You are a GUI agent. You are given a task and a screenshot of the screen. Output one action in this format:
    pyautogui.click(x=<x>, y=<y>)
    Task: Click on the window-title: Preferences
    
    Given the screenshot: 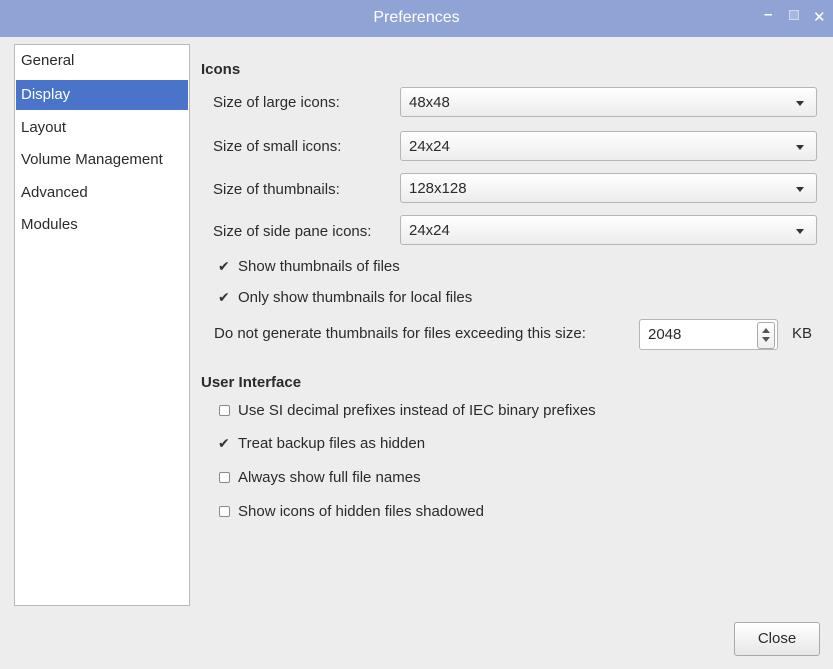 What is the action you would take?
    pyautogui.click(x=416, y=17)
    